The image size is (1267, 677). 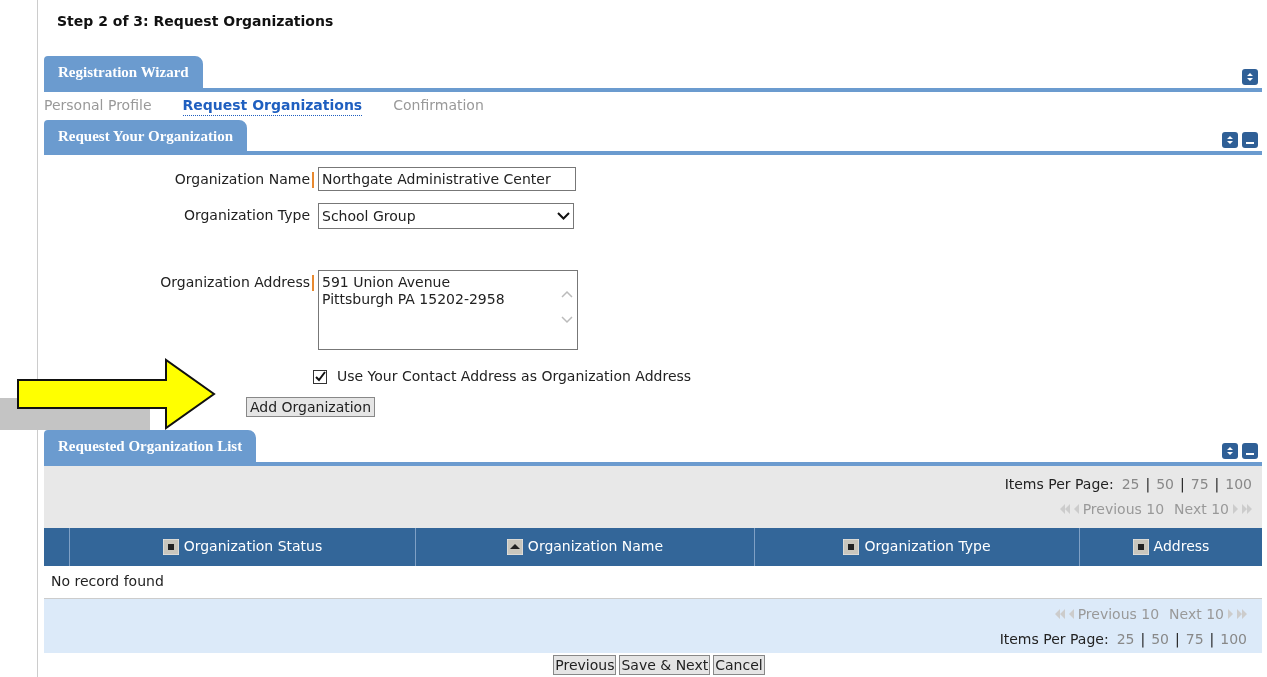 I want to click on column-header: Organization Type, so click(x=917, y=546).